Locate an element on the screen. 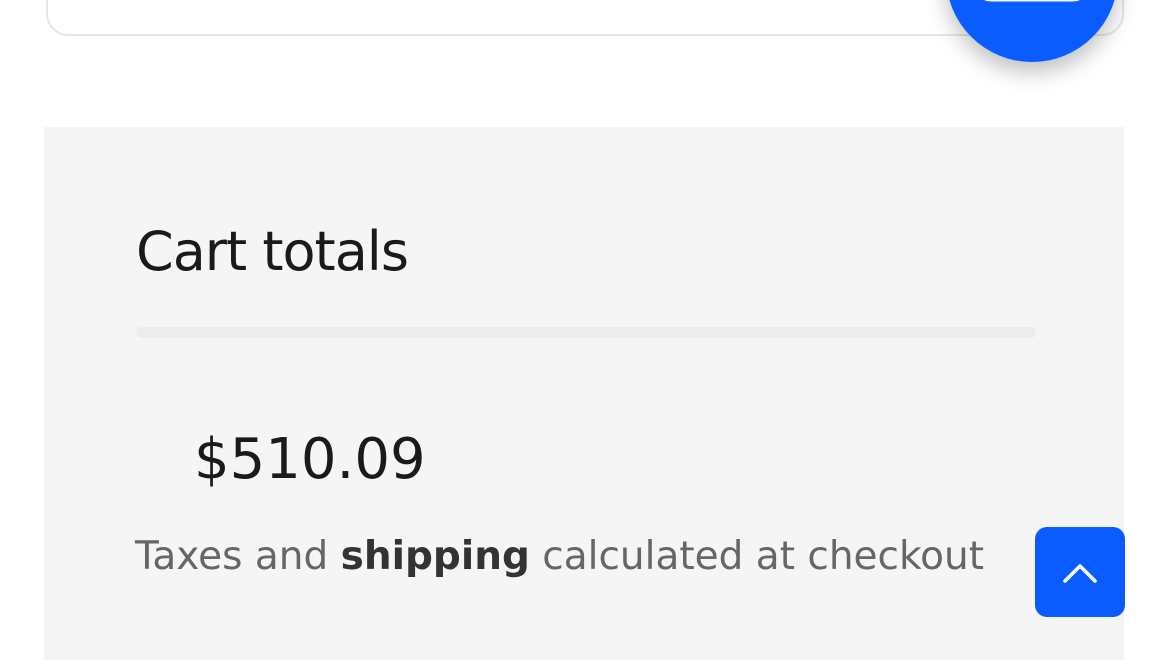 This screenshot has height=660, width=1170. chevron-up-icon is located at coordinates (1080, 573).